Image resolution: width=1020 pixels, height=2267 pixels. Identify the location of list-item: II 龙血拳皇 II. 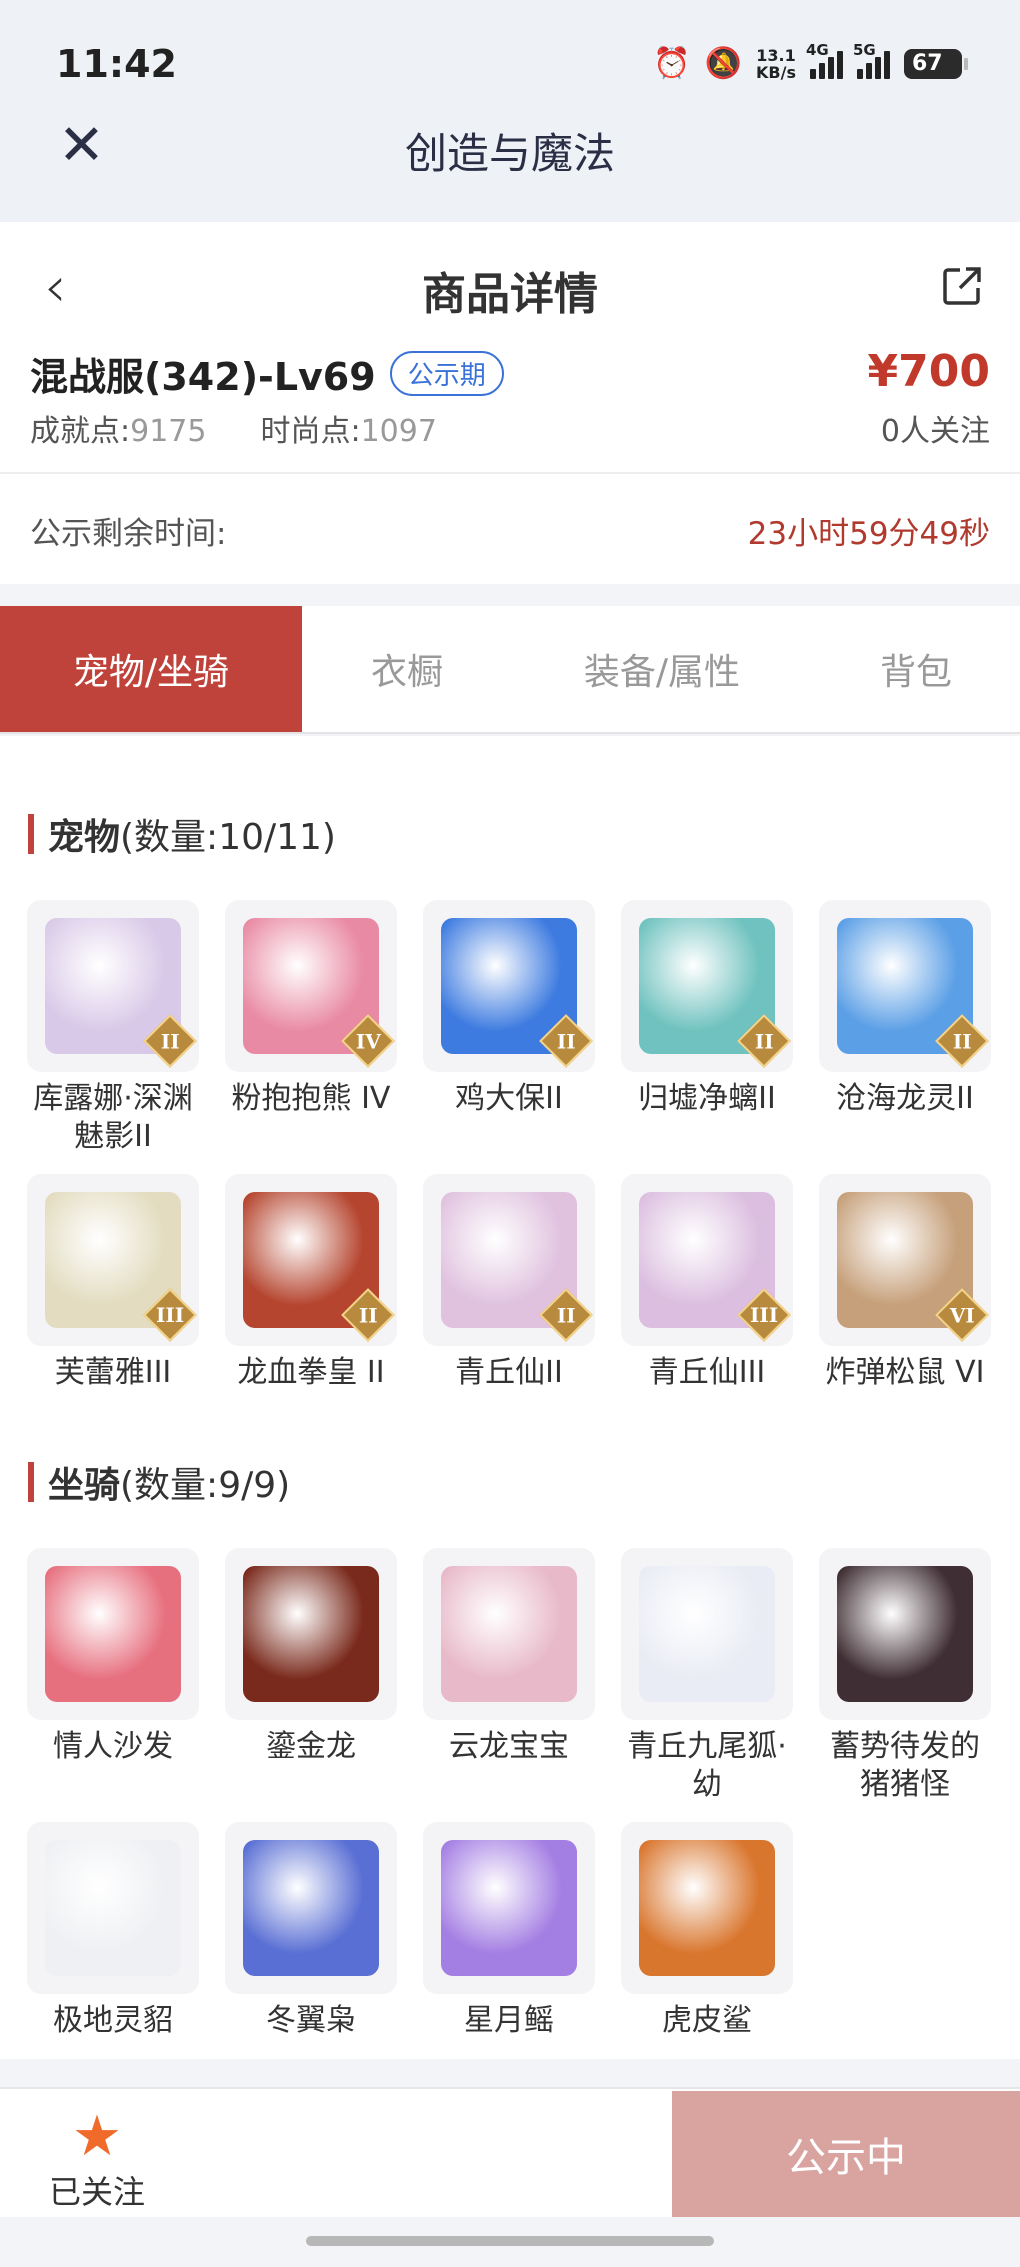
(311, 1283).